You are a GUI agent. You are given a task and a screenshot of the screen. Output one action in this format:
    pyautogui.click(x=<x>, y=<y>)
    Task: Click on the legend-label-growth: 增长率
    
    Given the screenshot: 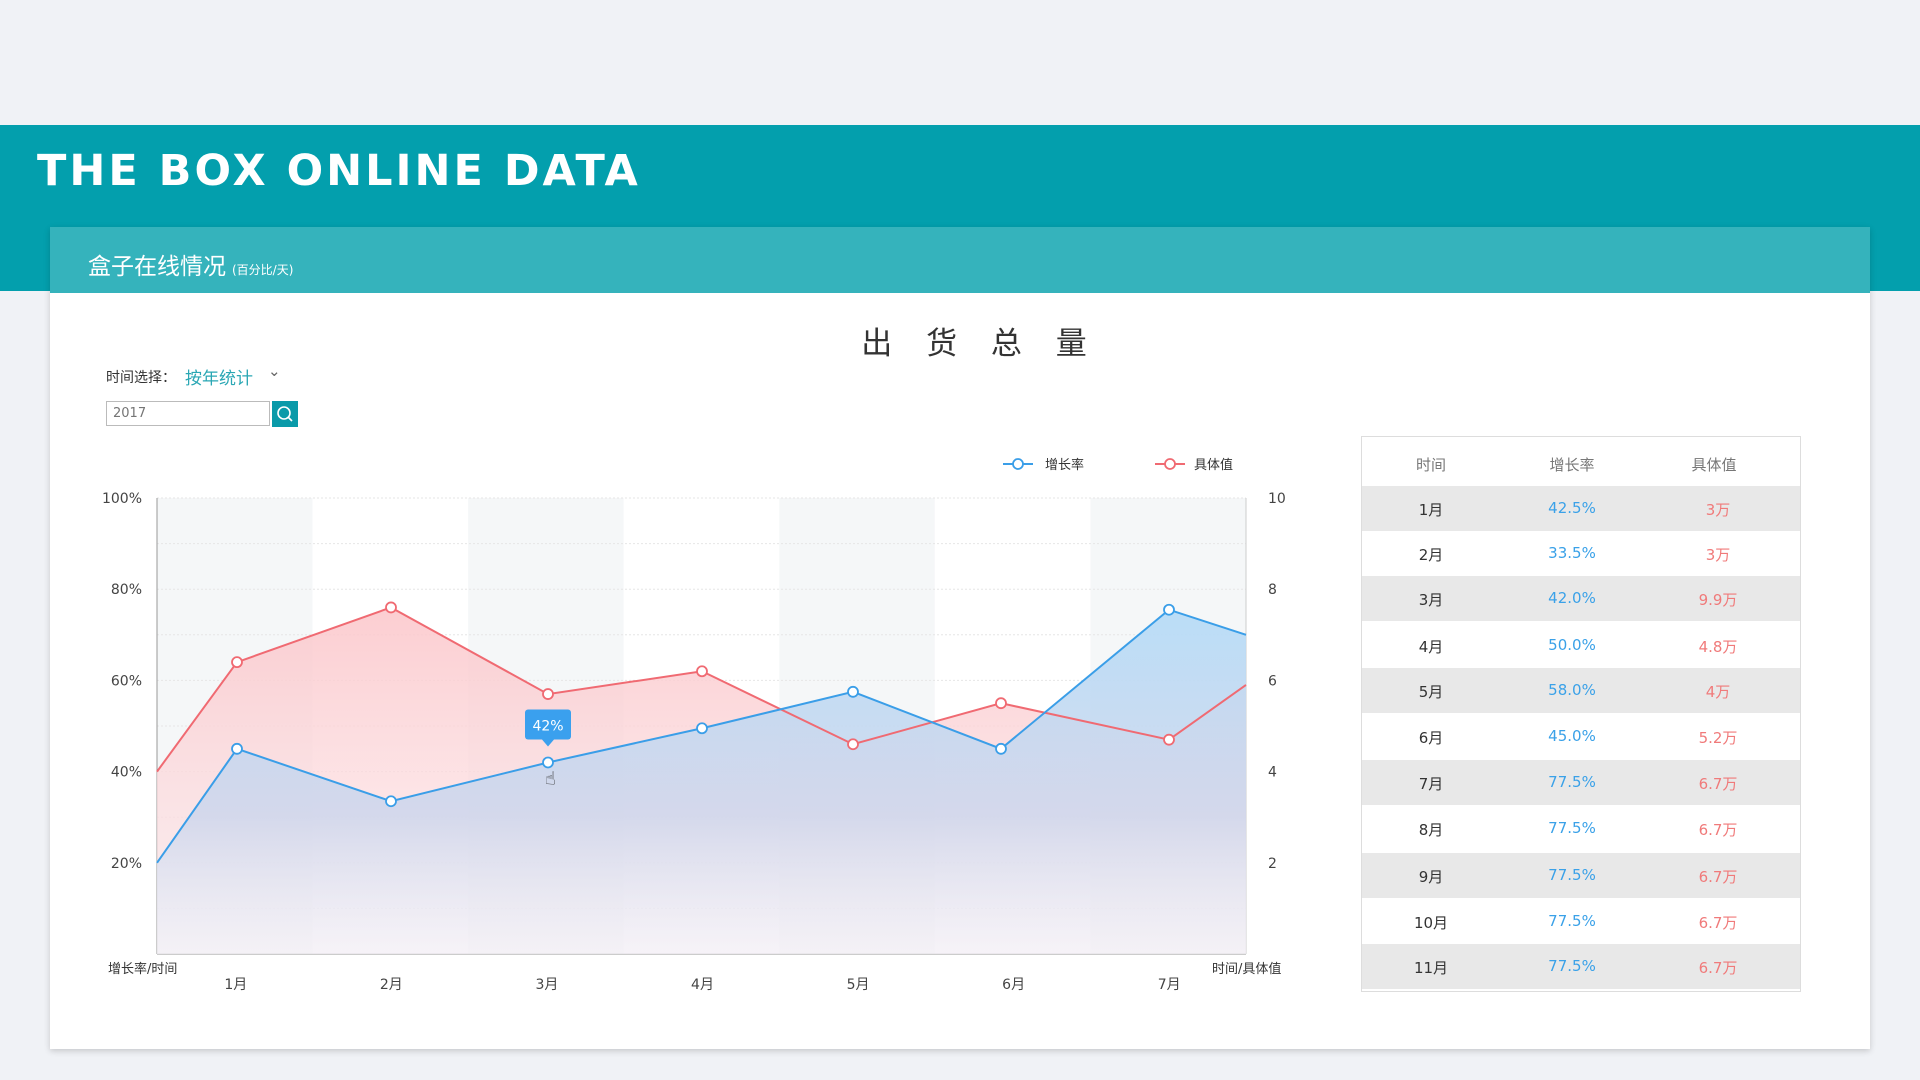 What is the action you would take?
    pyautogui.click(x=1064, y=465)
    